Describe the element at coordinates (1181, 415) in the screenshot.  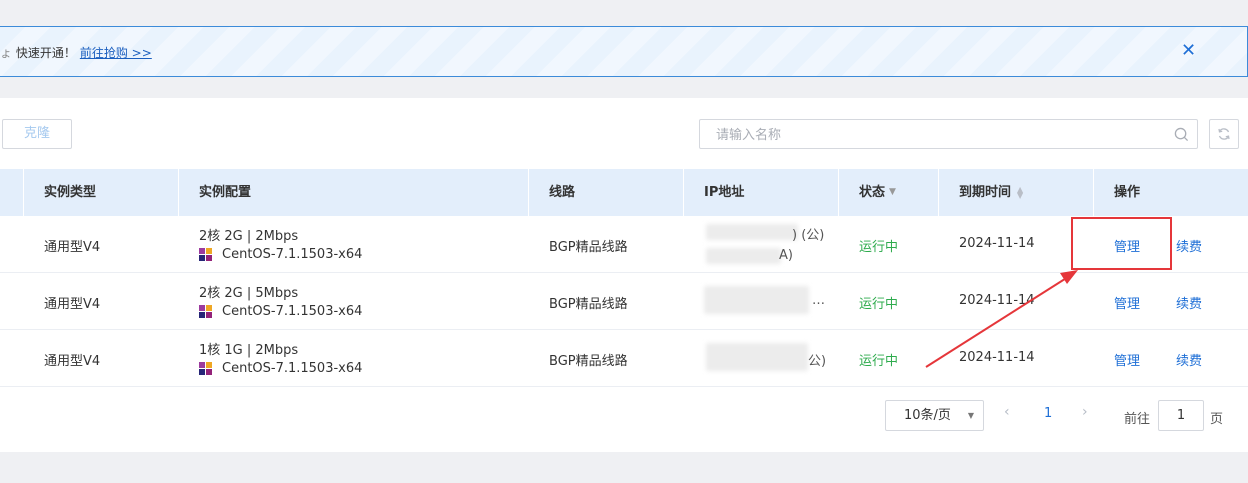
I see `goto-page-input` at that location.